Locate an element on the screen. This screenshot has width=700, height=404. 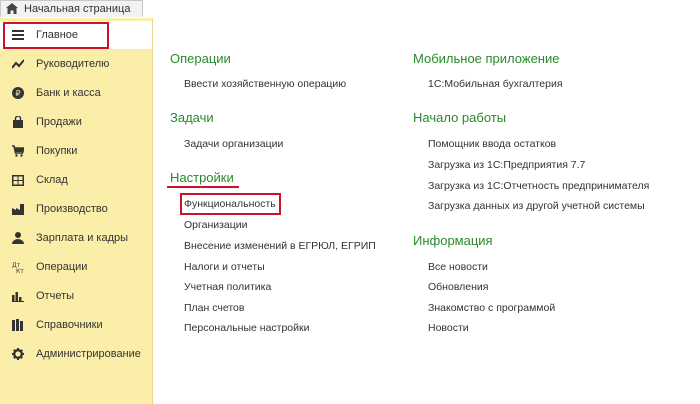
link-intro-program: Знакомство с программой is located at coordinates (491, 308).